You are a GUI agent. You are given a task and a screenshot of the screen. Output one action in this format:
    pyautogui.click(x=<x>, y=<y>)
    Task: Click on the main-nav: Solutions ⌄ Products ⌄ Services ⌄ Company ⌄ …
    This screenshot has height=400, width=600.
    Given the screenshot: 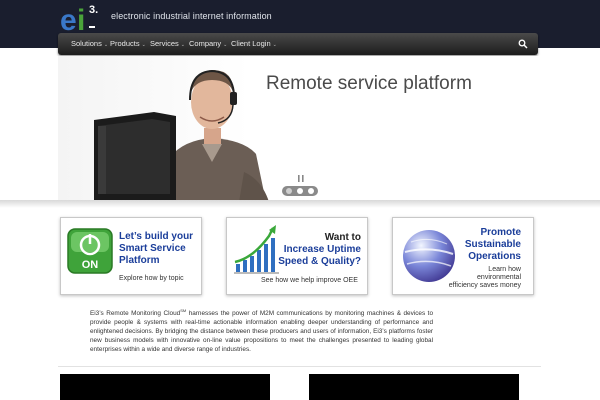 What is the action you would take?
    pyautogui.click(x=298, y=44)
    